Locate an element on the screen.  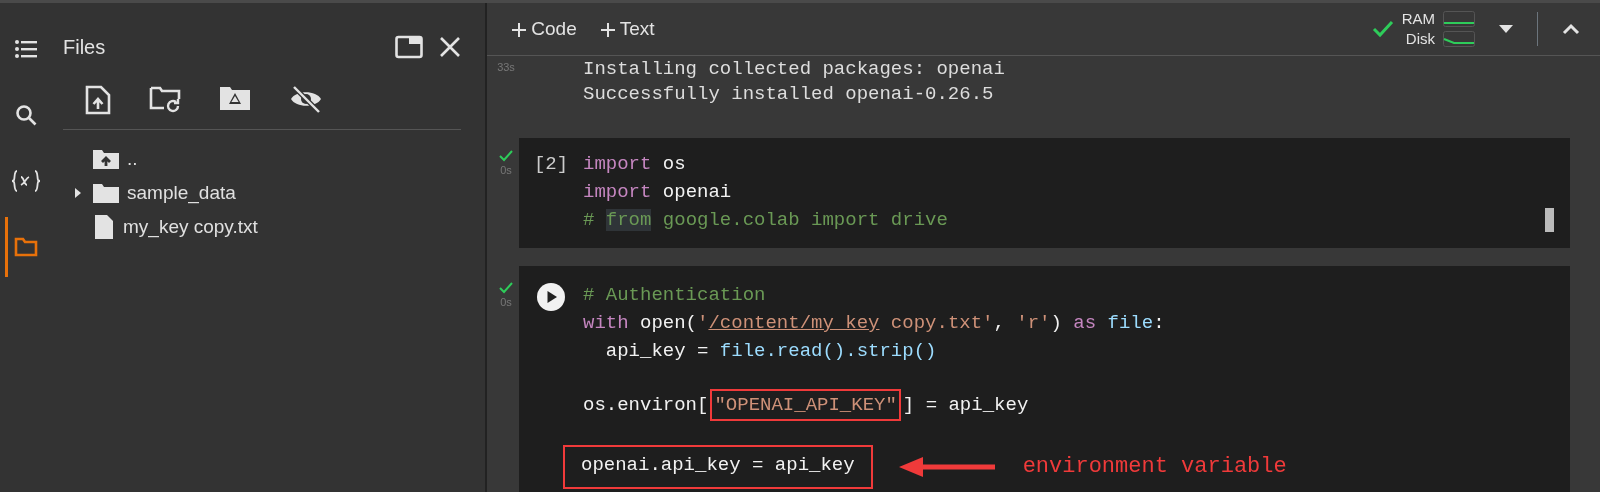
output-line: Installing collected packages: openai is located at coordinates (794, 69).